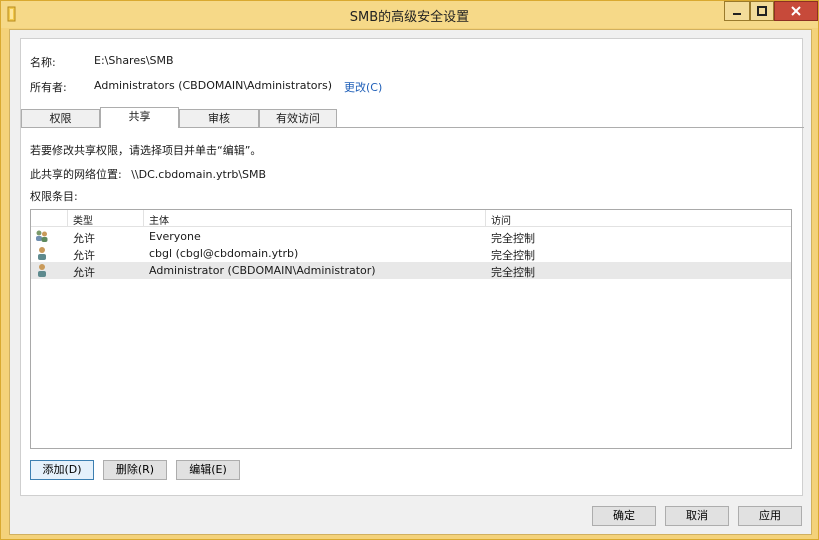 The height and width of the screenshot is (540, 819). I want to click on network-location-value: \\DC.cbdomain.ytrb\SMB, so click(199, 174).